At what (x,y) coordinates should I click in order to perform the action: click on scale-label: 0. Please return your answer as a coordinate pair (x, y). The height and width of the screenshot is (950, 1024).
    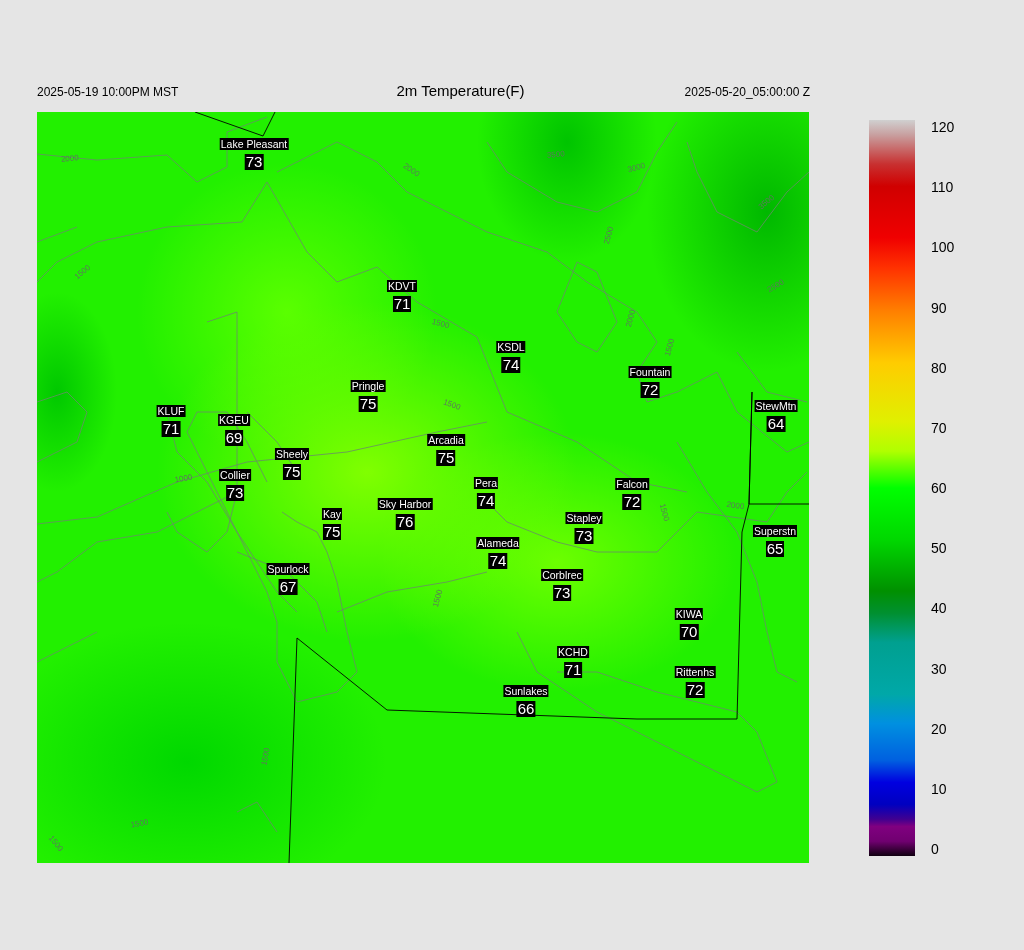
    Looking at the image, I should click on (935, 849).